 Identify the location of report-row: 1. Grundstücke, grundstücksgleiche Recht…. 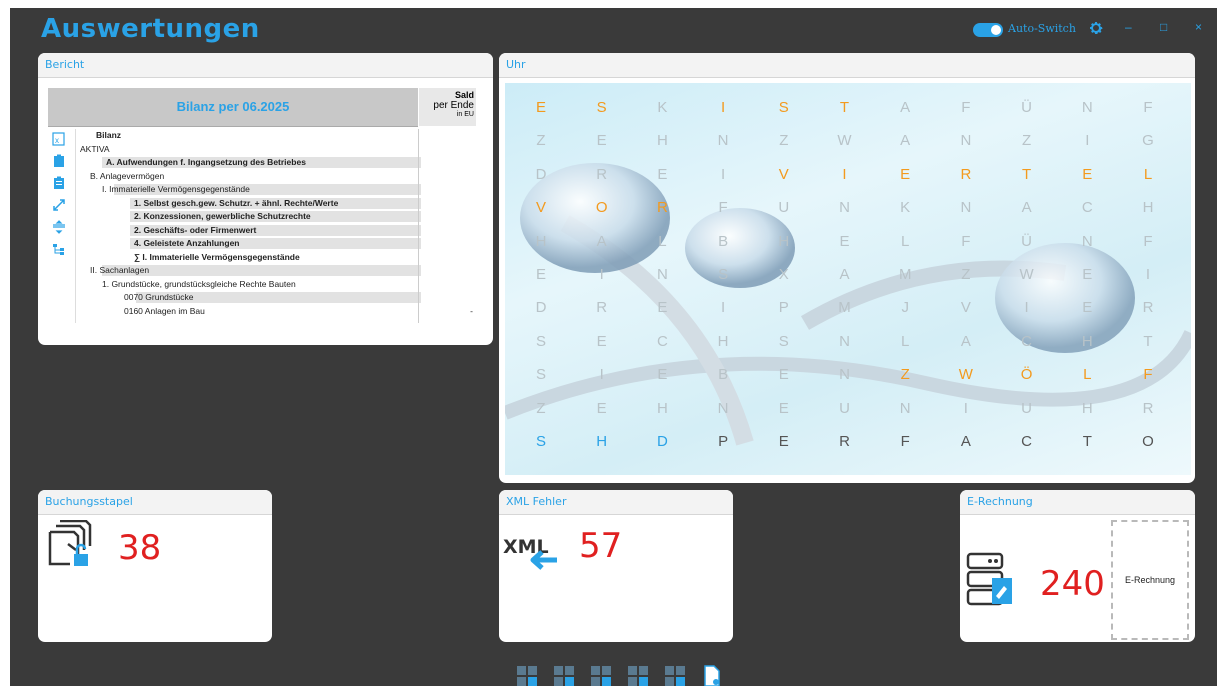
(276, 285).